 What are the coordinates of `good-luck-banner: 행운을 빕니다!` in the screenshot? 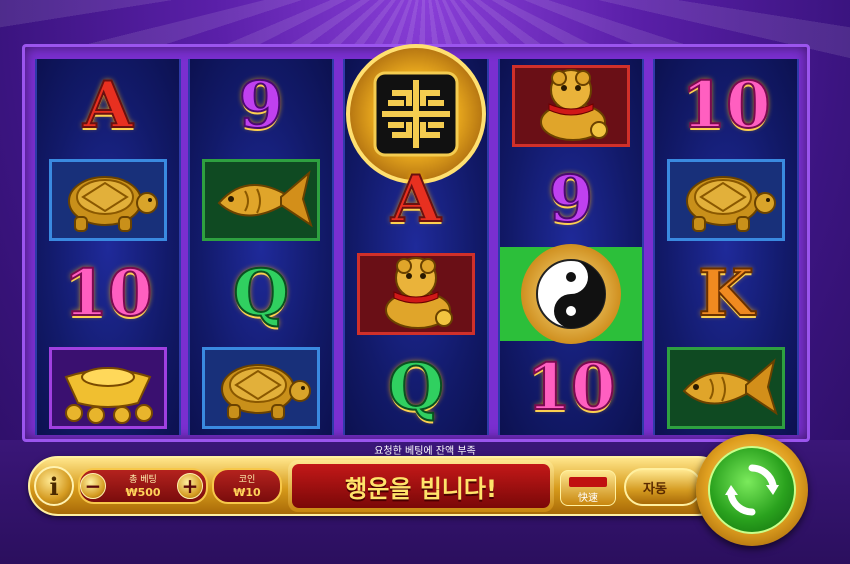 It's located at (421, 486).